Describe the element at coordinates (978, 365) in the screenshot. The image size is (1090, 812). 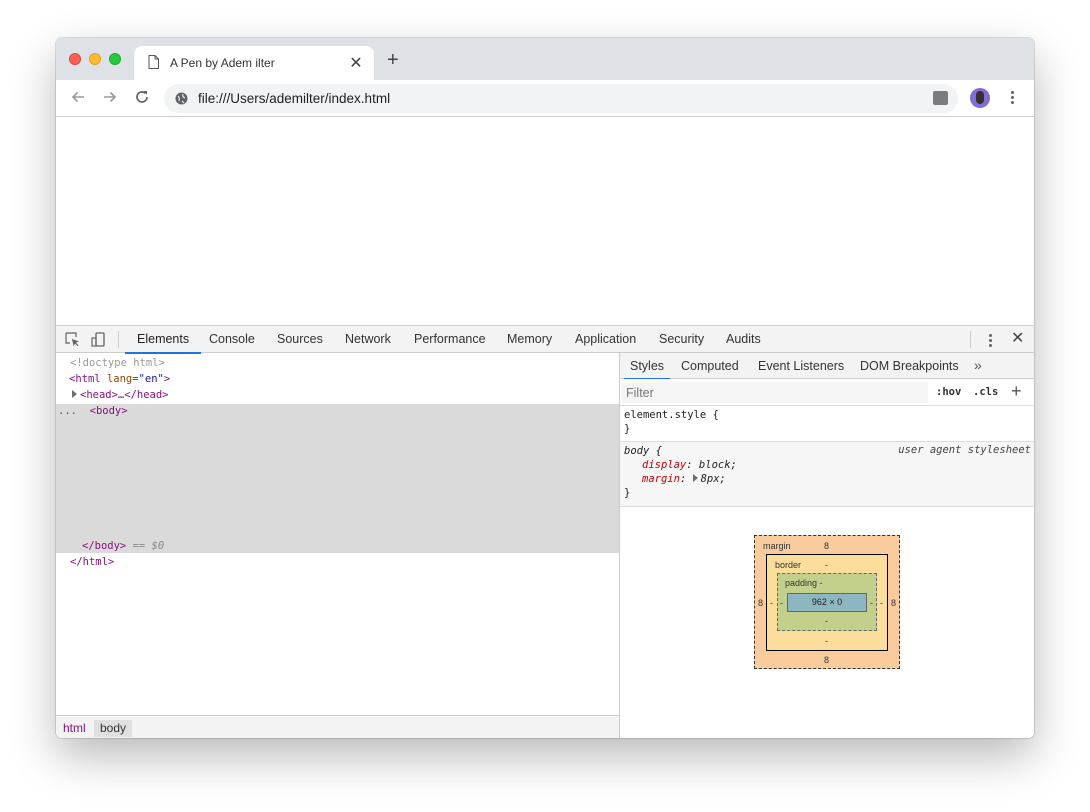
I see `more-tabs-icon: »` at that location.